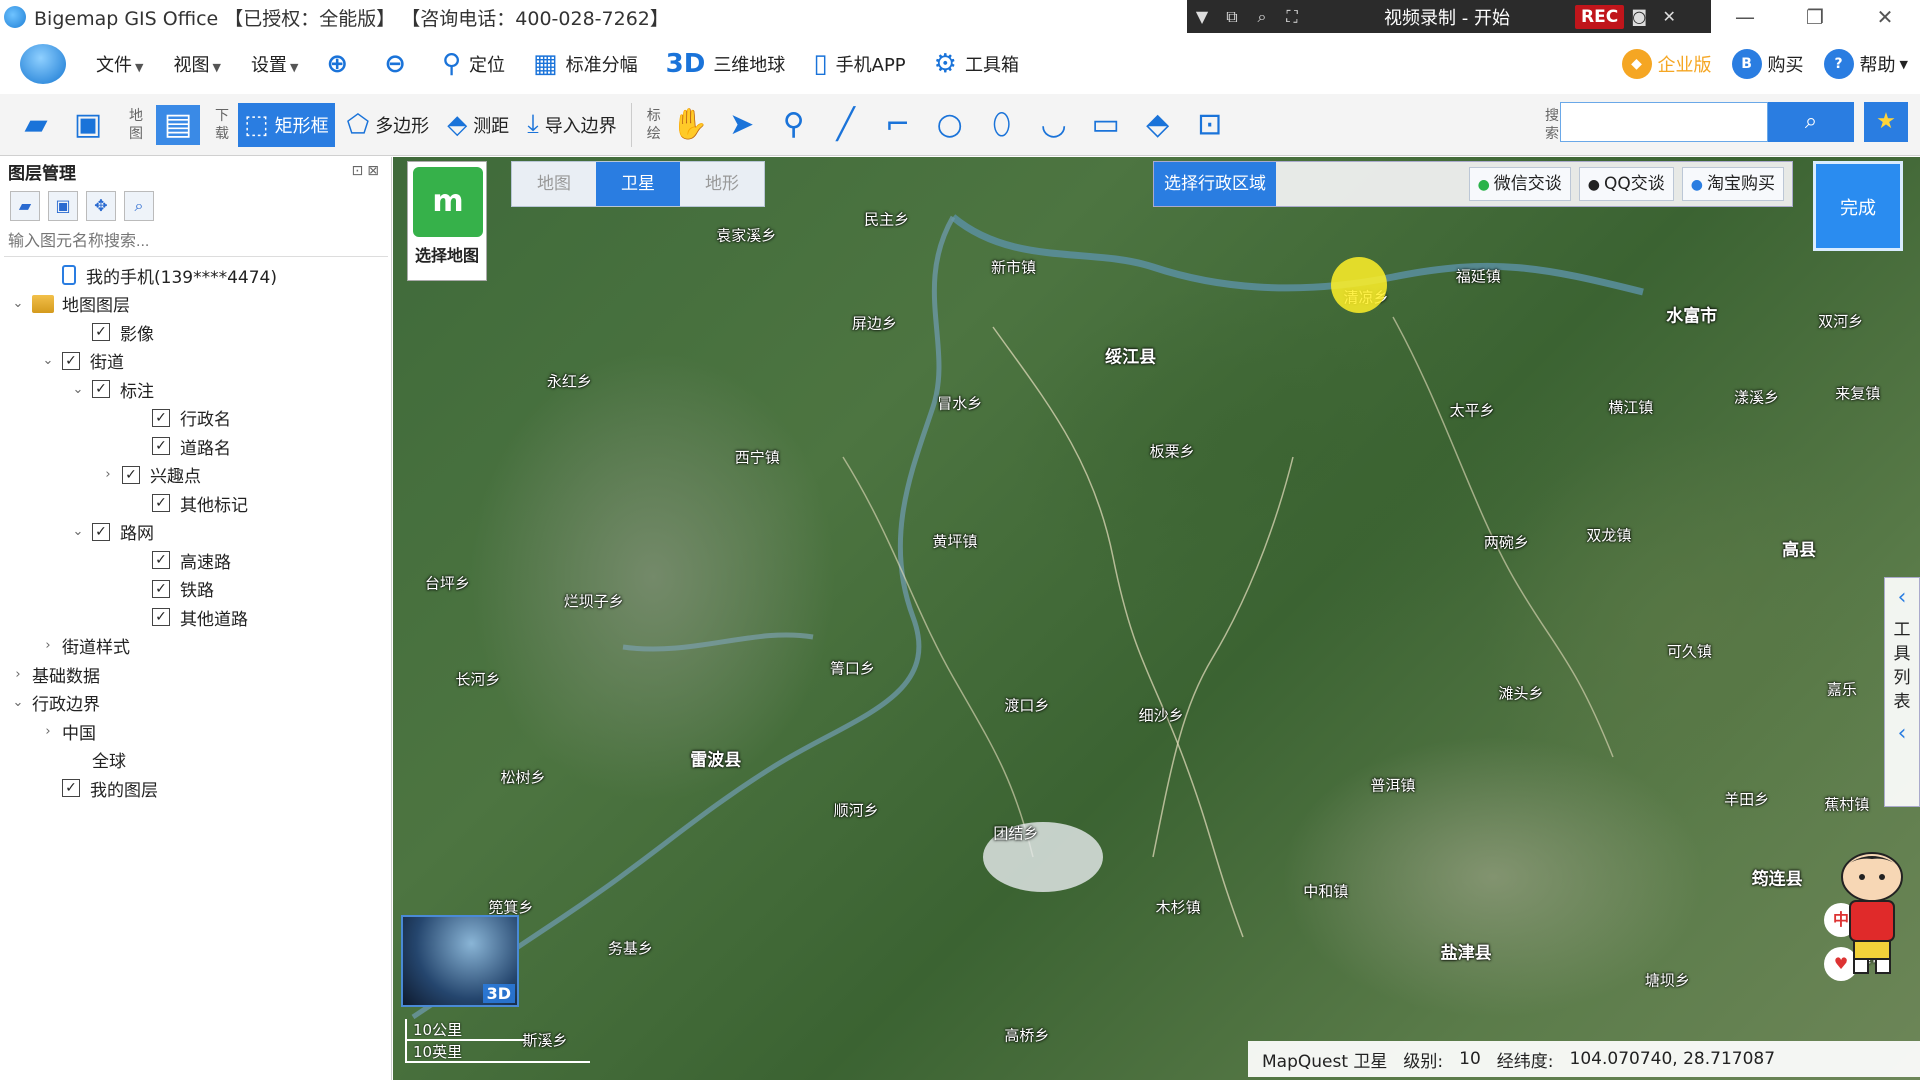  Describe the element at coordinates (195, 389) in the screenshot. I see `tree-node: ⌄ ✓ 标注` at that location.